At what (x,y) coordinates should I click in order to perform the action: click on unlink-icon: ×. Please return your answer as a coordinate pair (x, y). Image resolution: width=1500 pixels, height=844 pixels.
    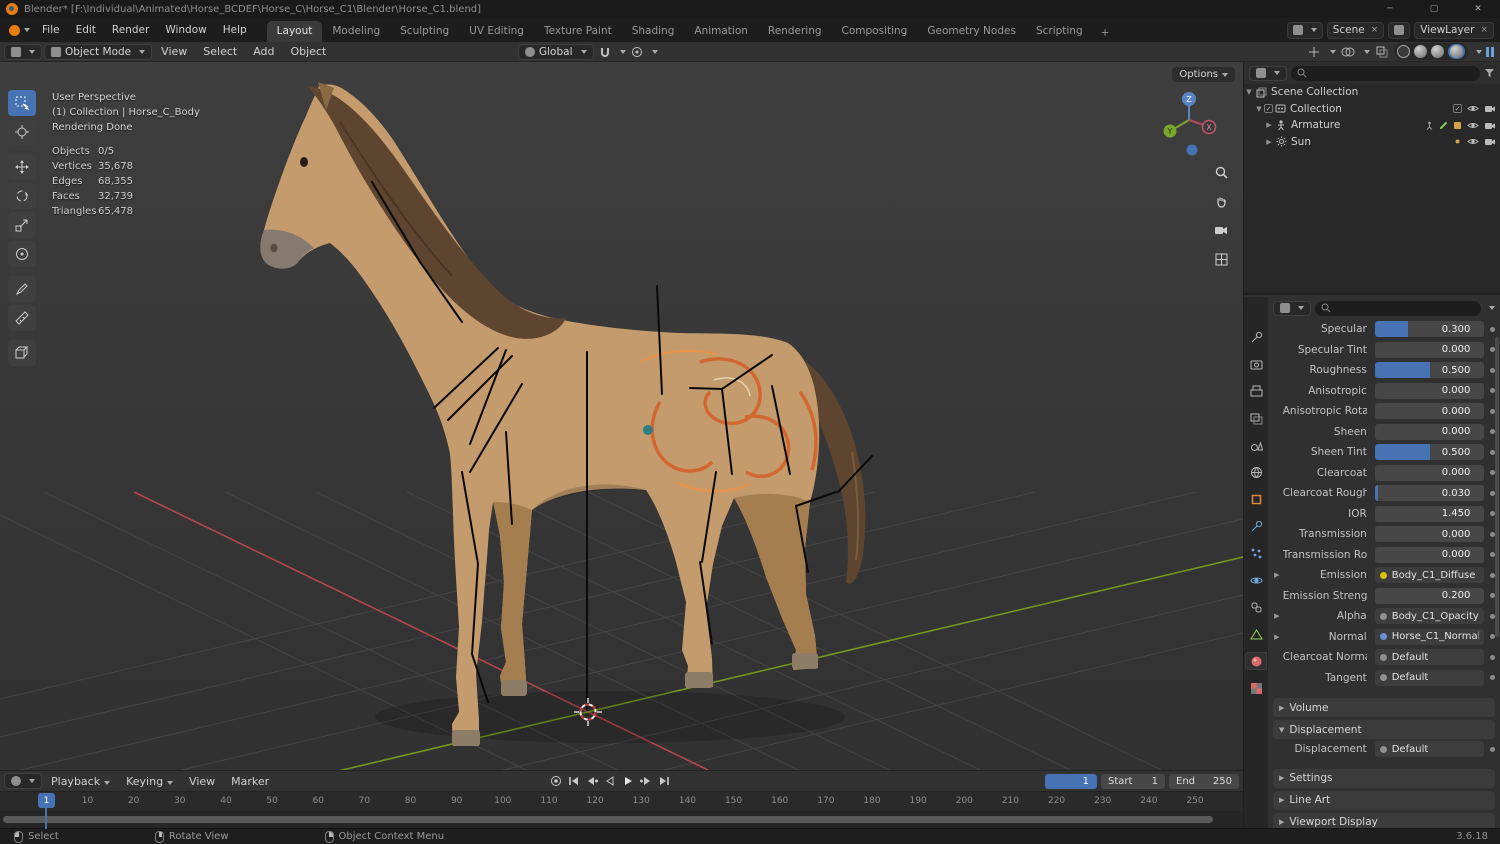
    Looking at the image, I should click on (1375, 30).